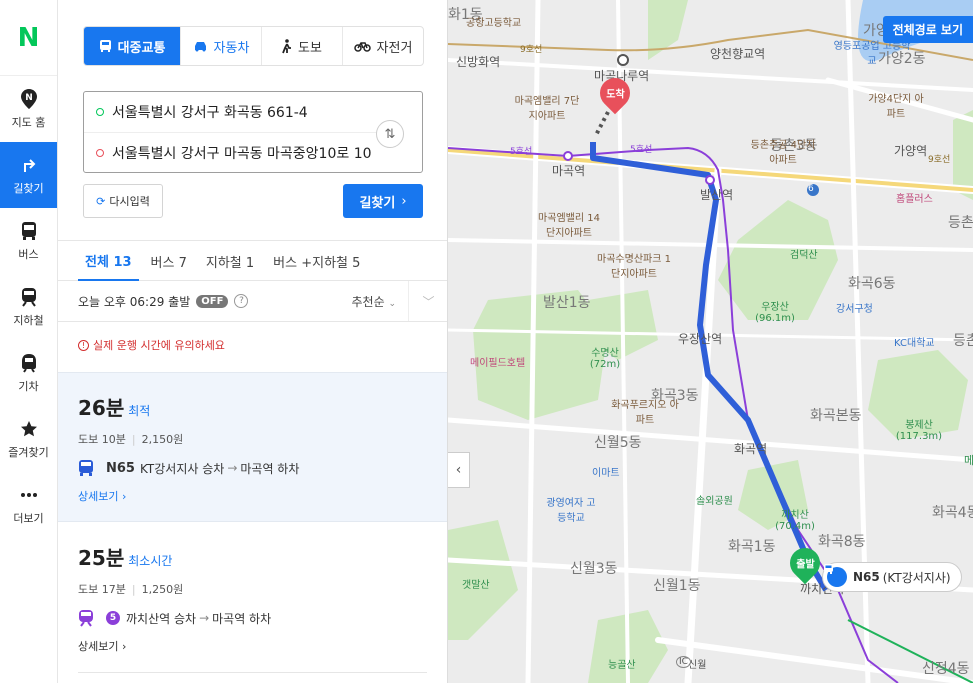 Image resolution: width=973 pixels, height=683 pixels. I want to click on map-label-mountain: 봉제산 (117.3m), so click(919, 431).